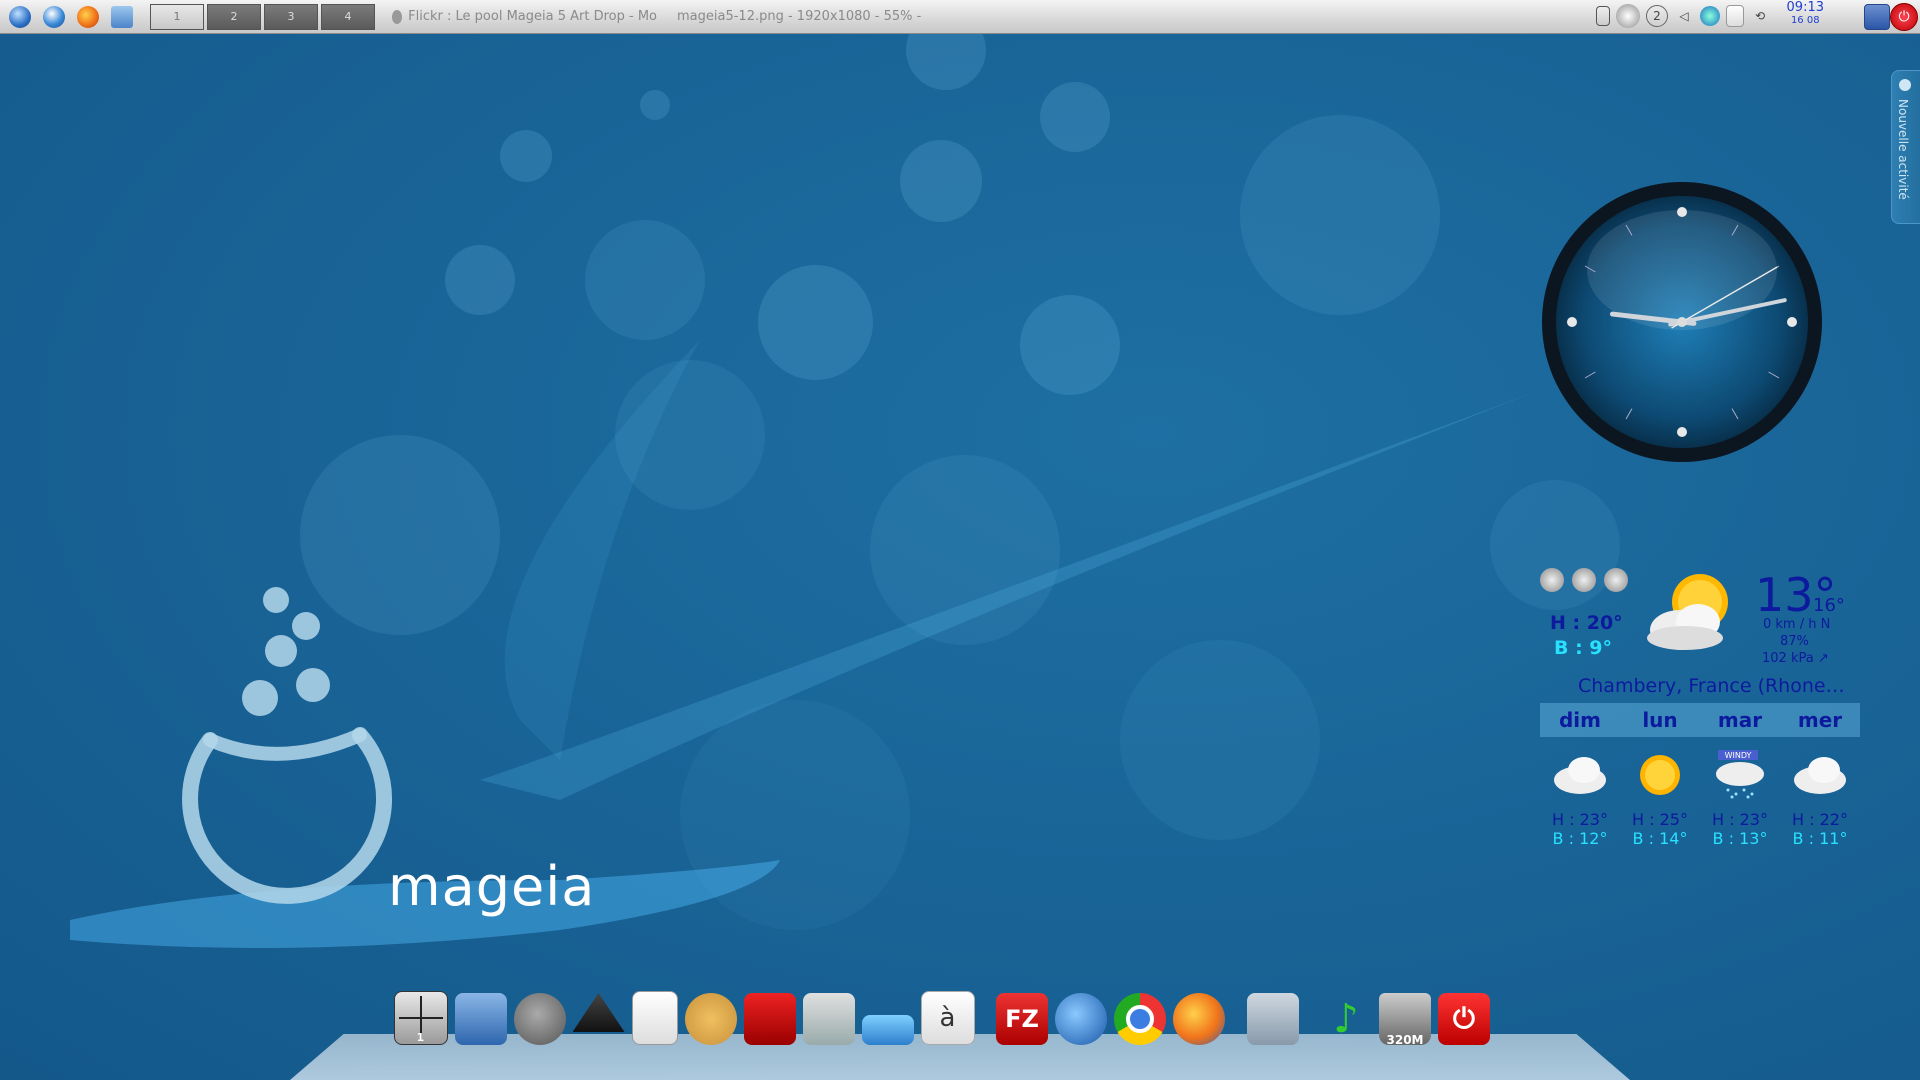  I want to click on forecast-day-label: dim, so click(1579, 720).